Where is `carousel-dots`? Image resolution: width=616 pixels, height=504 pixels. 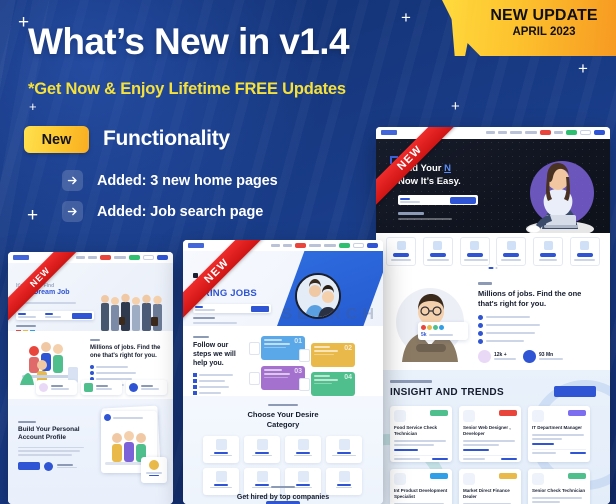
carousel-dots is located at coordinates (493, 268).